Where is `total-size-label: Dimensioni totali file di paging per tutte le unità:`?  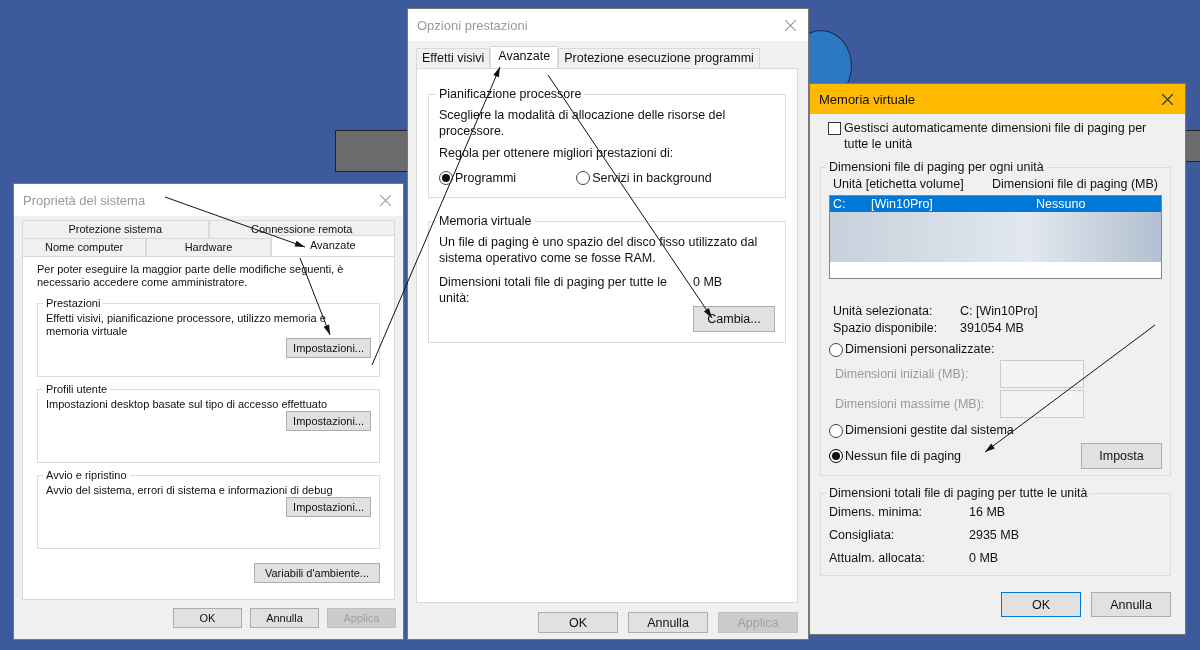 total-size-label: Dimensioni totali file di paging per tutte le unità: is located at coordinates (553, 290).